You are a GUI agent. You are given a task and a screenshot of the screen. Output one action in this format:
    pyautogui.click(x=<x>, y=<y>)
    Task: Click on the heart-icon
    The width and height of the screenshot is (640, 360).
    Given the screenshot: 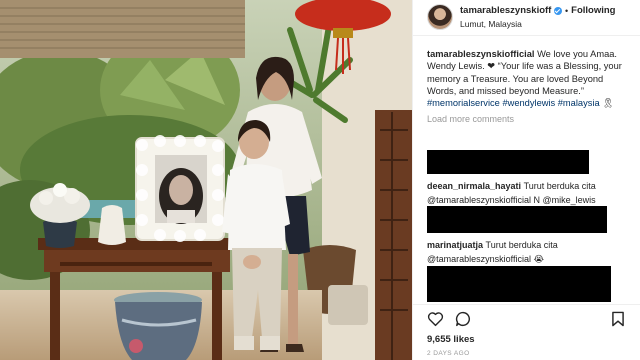 What is the action you would take?
    pyautogui.click(x=435, y=319)
    